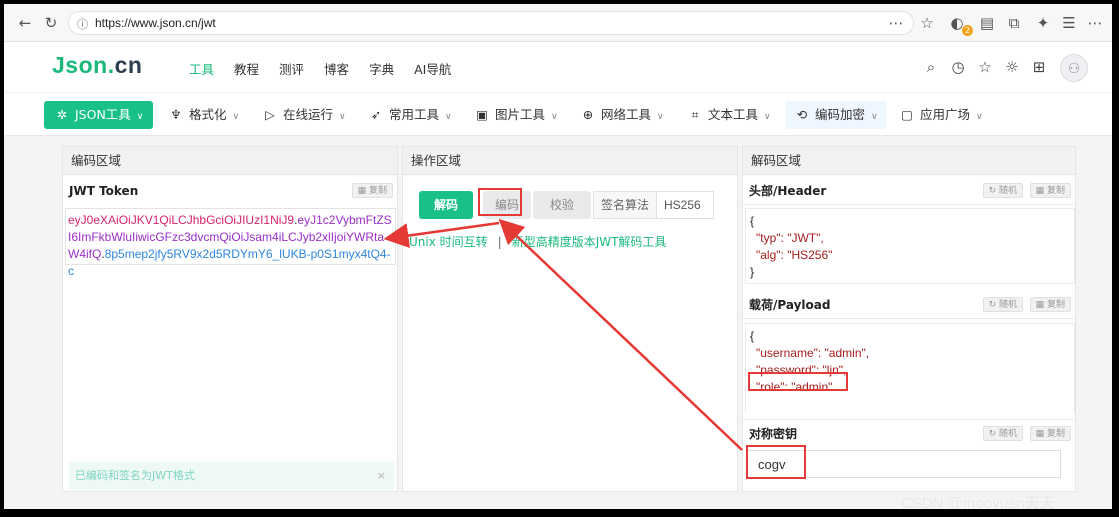 This screenshot has width=1119, height=517. What do you see at coordinates (776, 462) in the screenshot?
I see `annotation-box-secret` at bounding box center [776, 462].